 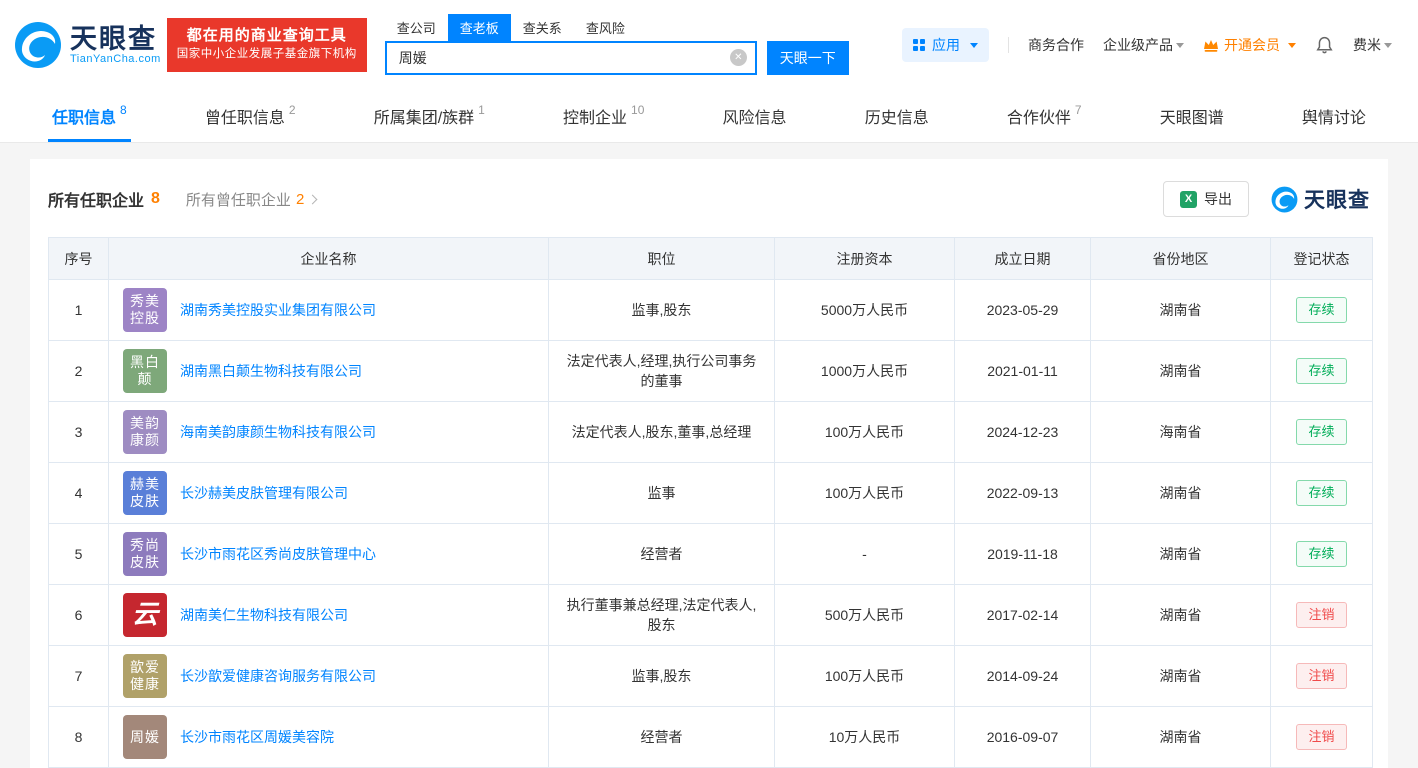 What do you see at coordinates (595, 118) in the screenshot?
I see `page-tab-label: 控制企业` at bounding box center [595, 118].